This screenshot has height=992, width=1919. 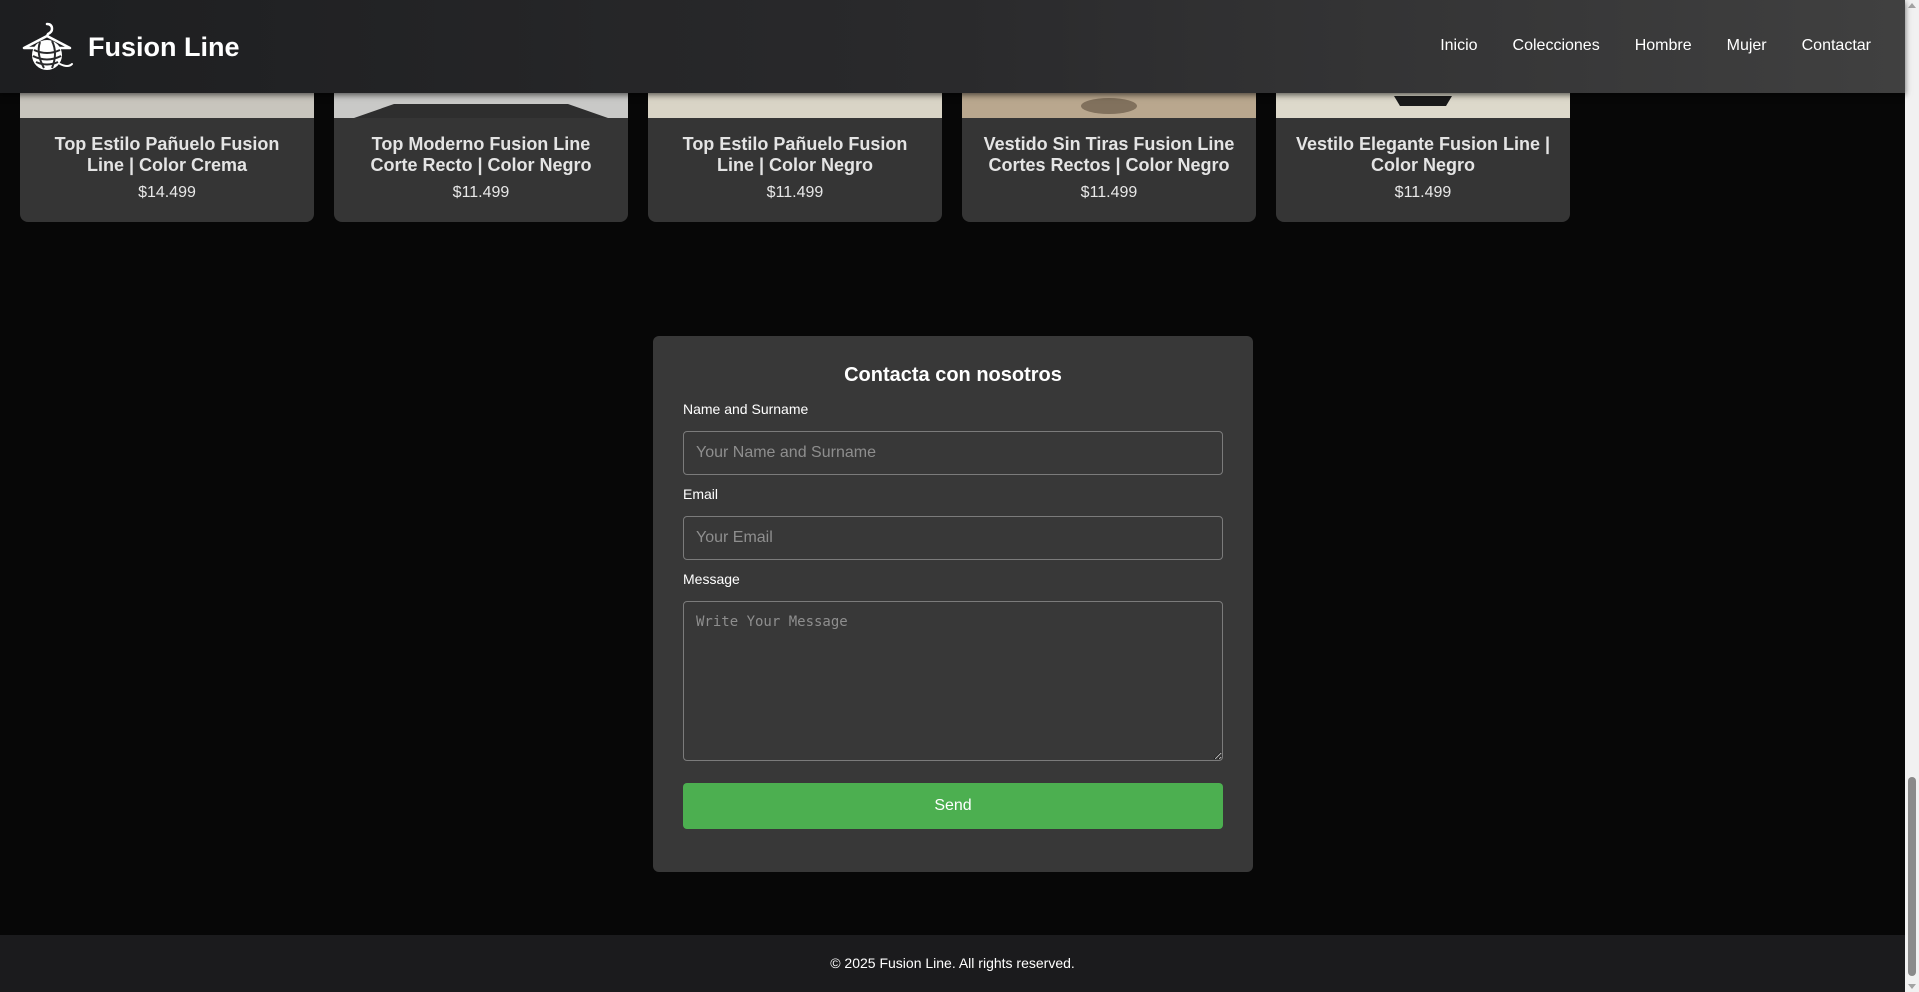 I want to click on send-button: Send, so click(x=953, y=806).